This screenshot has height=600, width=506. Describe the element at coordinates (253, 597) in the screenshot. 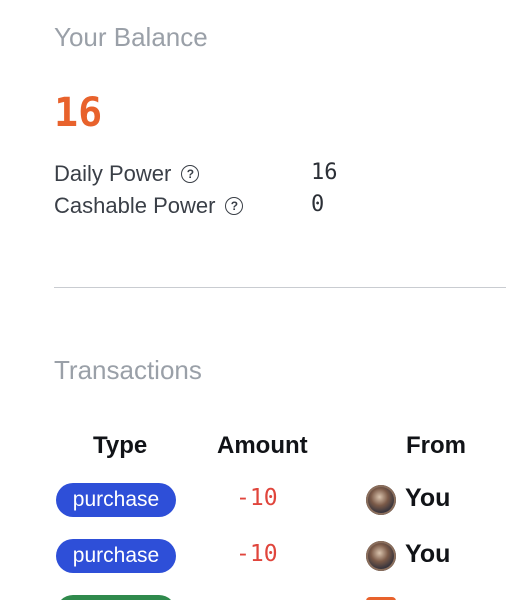

I see `table-row` at that location.